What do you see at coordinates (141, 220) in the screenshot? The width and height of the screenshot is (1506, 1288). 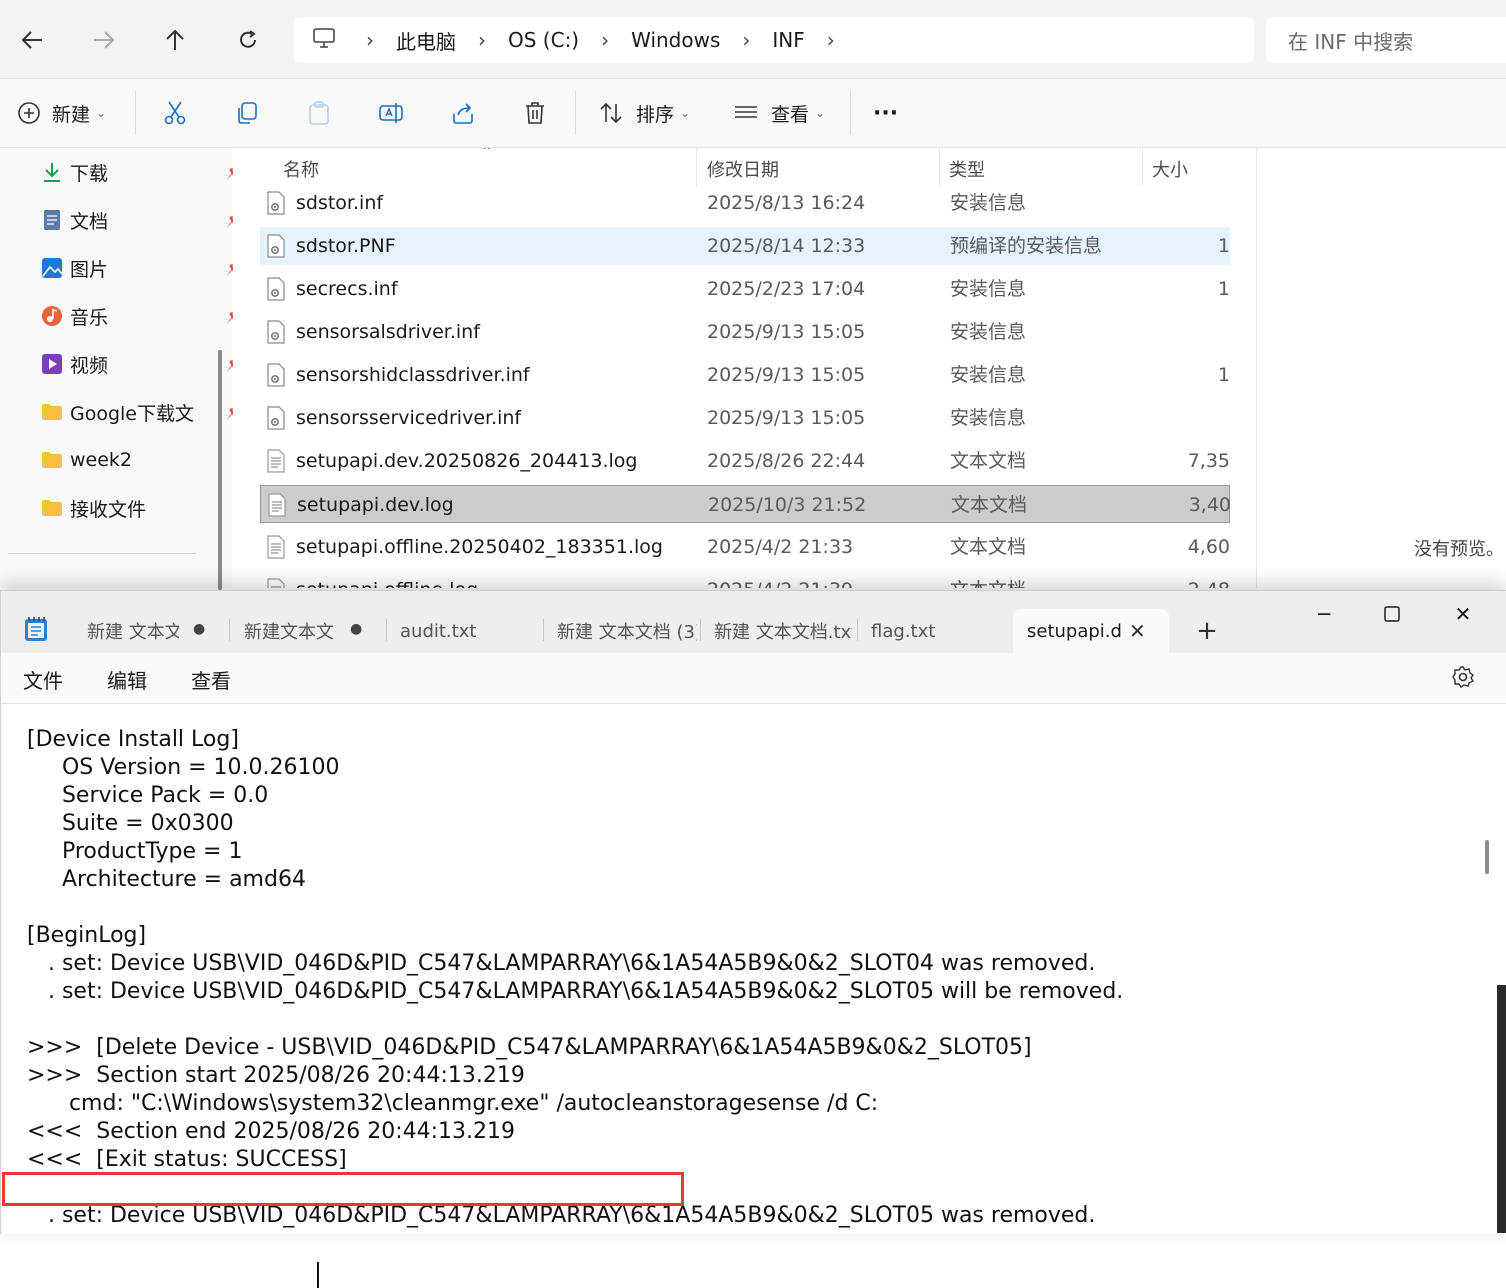 I see `sidebar-item-documents: 文档 📌` at bounding box center [141, 220].